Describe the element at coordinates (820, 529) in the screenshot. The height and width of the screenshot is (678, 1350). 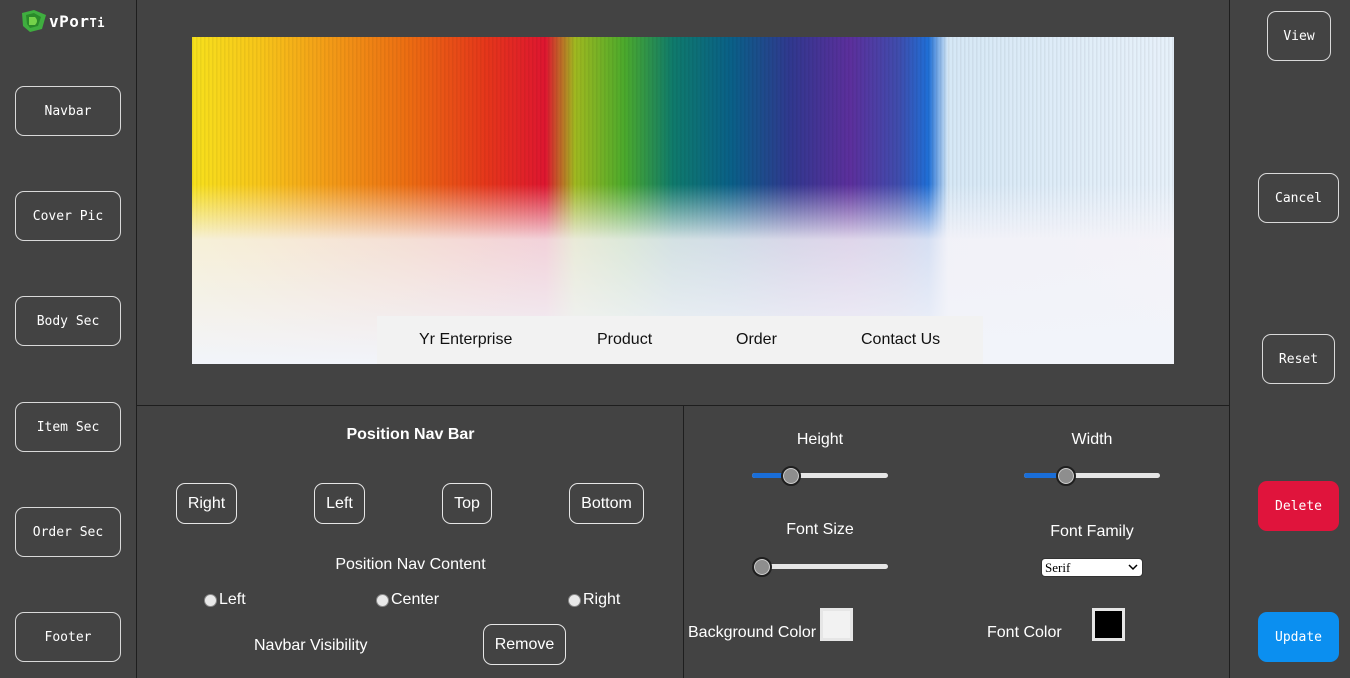
I see `font-size-label: Font Size` at that location.